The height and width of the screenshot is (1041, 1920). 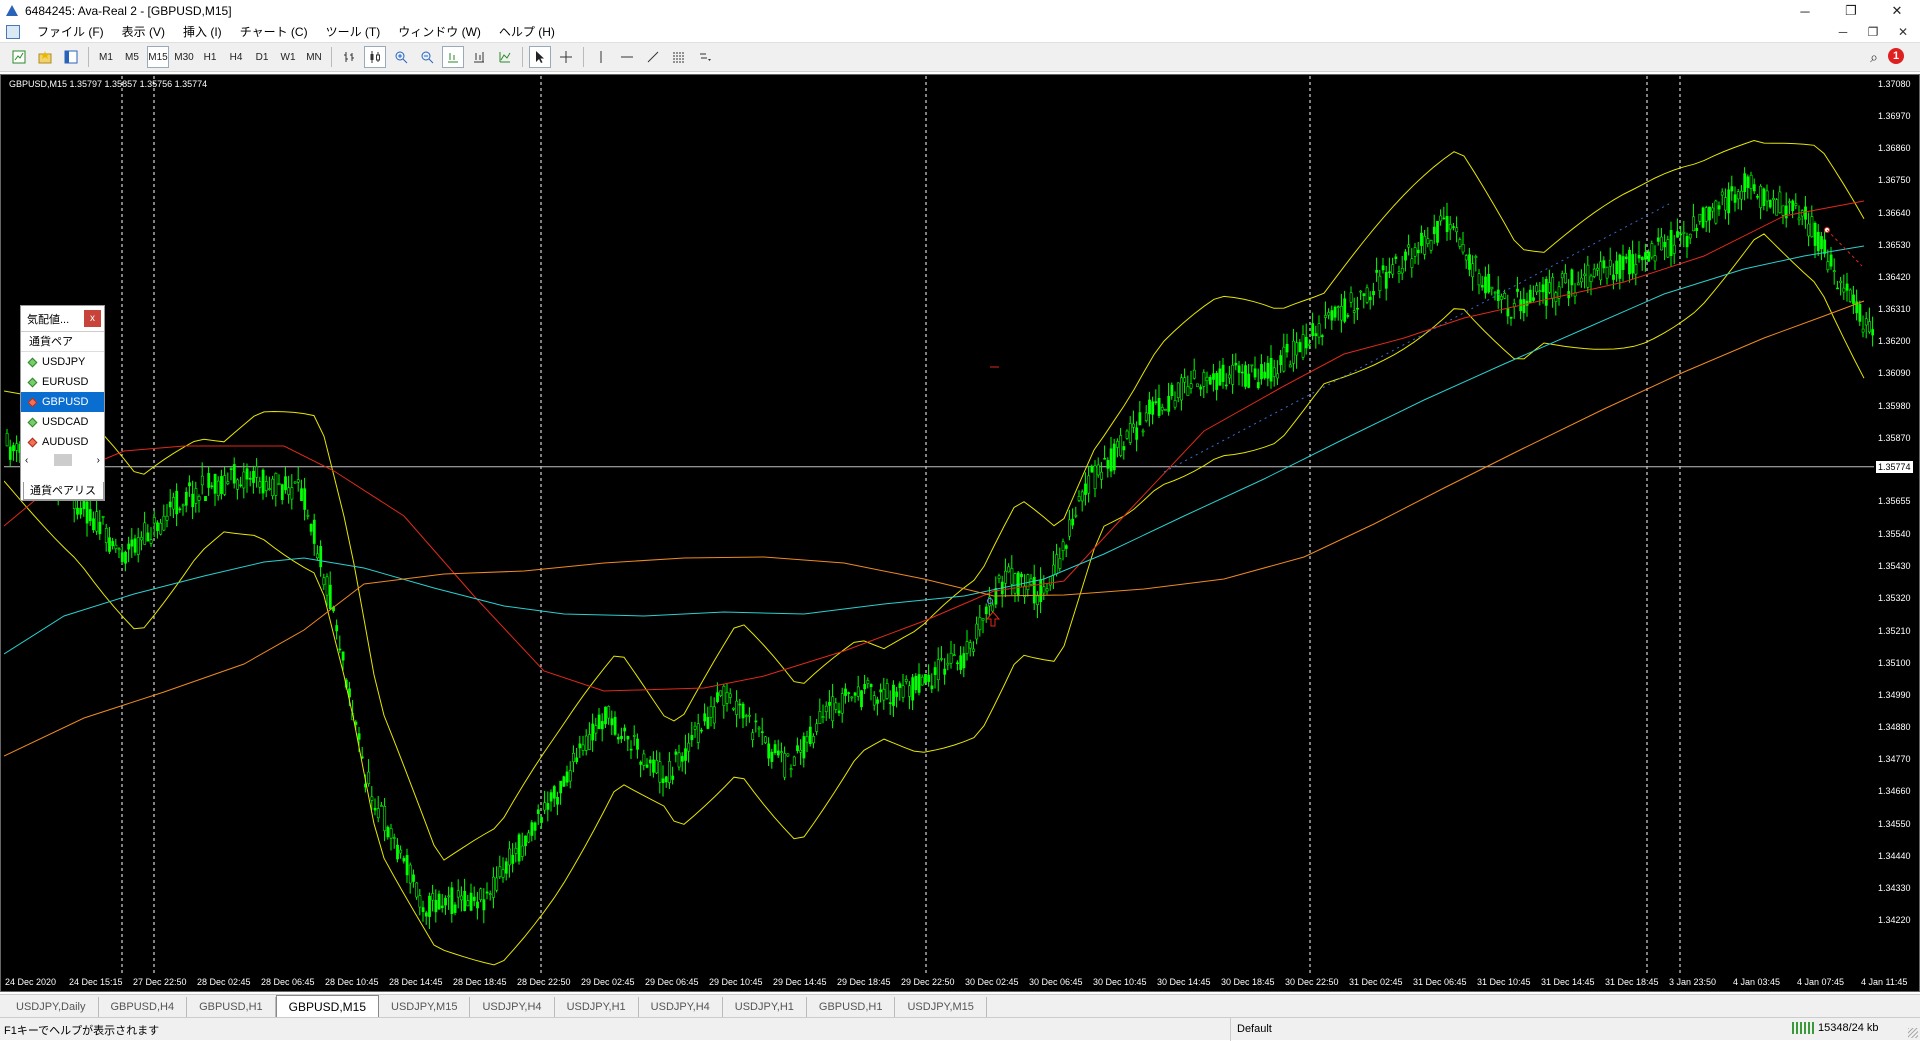 I want to click on timeframe-h1: H1, so click(x=210, y=57).